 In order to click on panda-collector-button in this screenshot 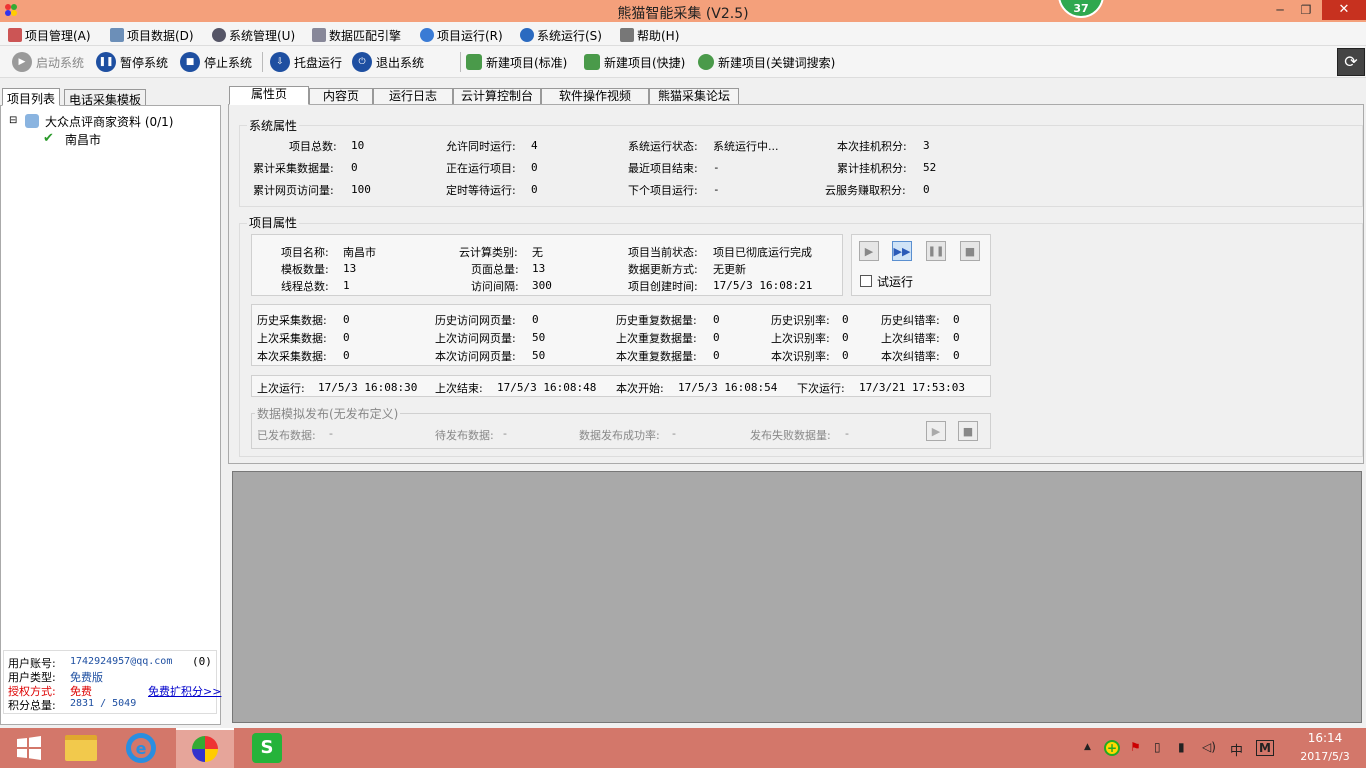, I will do `click(205, 748)`.